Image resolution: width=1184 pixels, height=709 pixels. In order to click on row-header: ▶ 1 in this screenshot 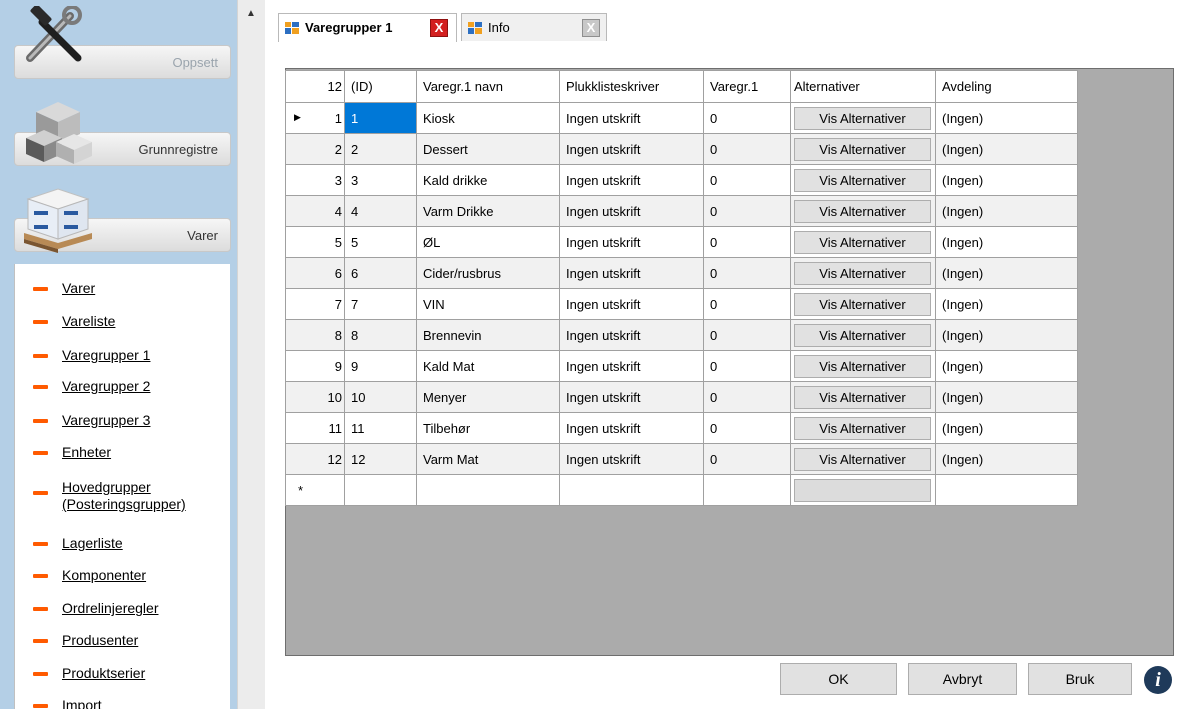, I will do `click(315, 118)`.